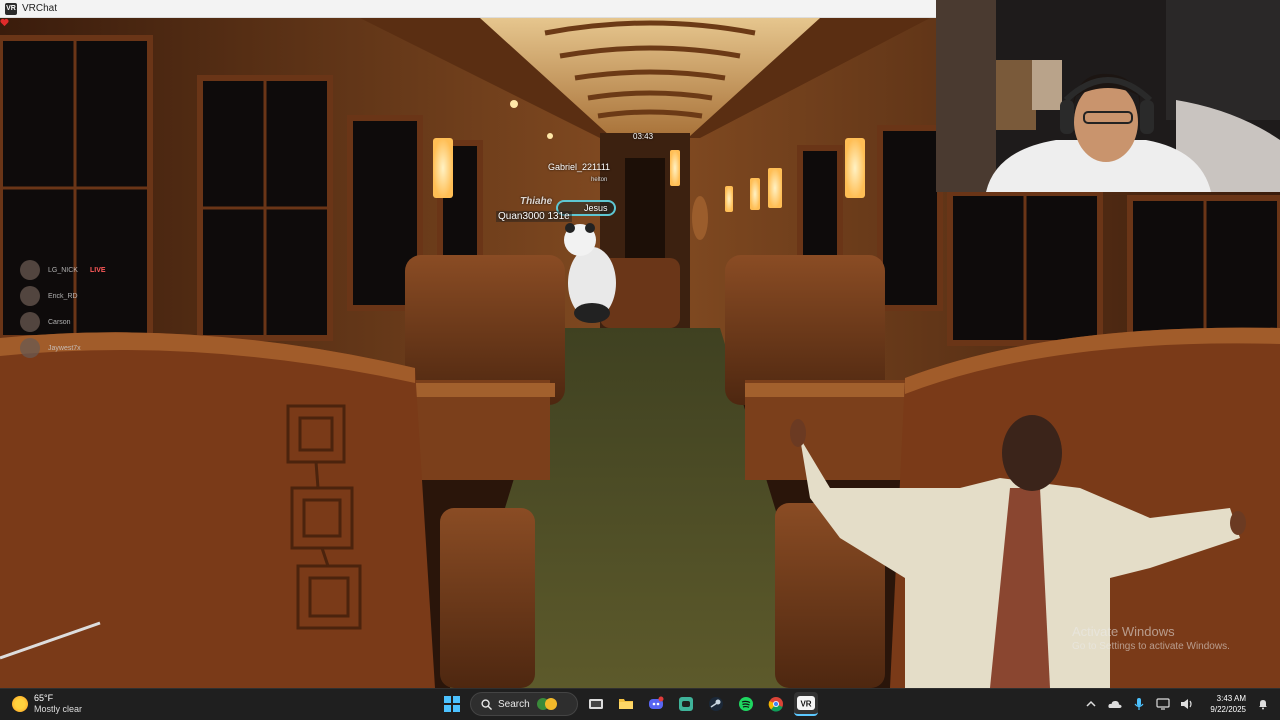 Image resolution: width=1280 pixels, height=720 pixels. What do you see at coordinates (486, 704) in the screenshot?
I see `search-icon` at bounding box center [486, 704].